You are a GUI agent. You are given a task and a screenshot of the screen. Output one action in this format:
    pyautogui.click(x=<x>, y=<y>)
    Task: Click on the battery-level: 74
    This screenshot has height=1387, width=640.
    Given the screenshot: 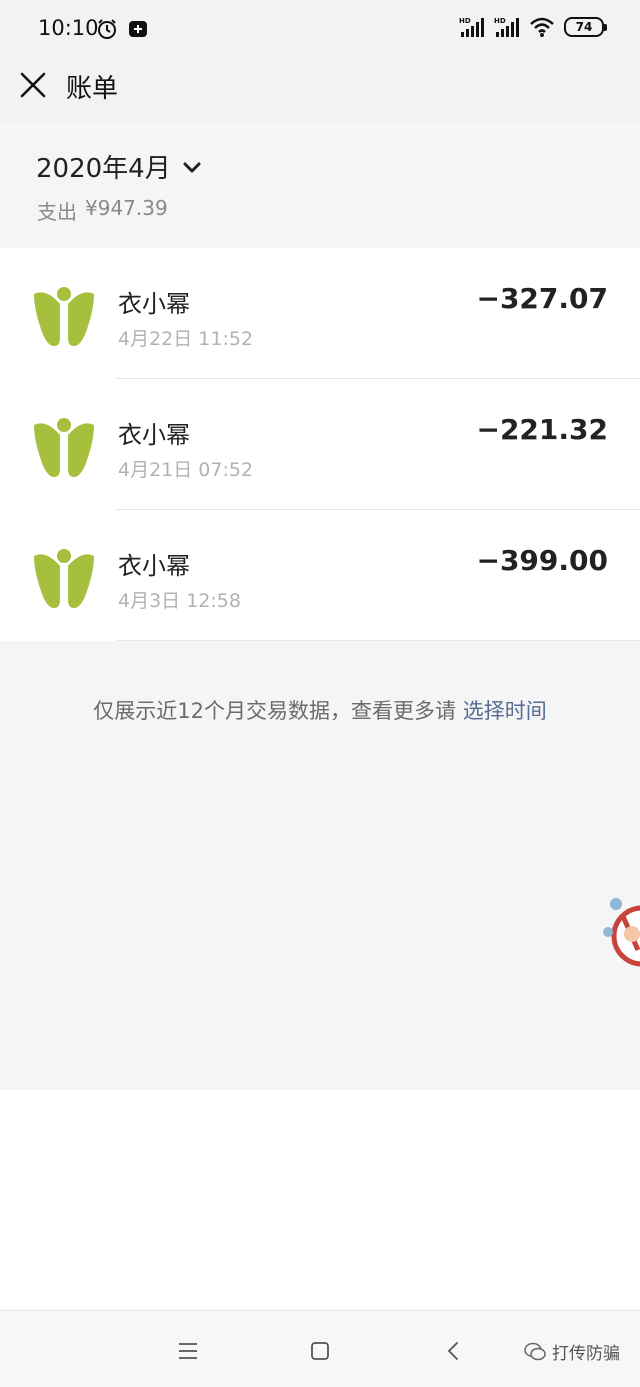 What is the action you would take?
    pyautogui.click(x=584, y=27)
    